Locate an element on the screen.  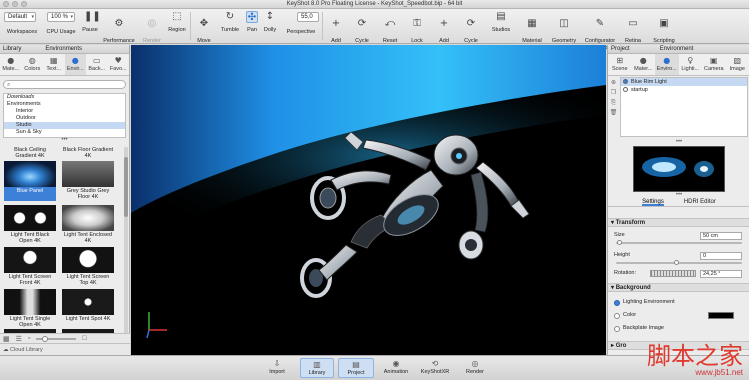
tree-item-outdoor: Outdoor is located at coordinates (64, 118).